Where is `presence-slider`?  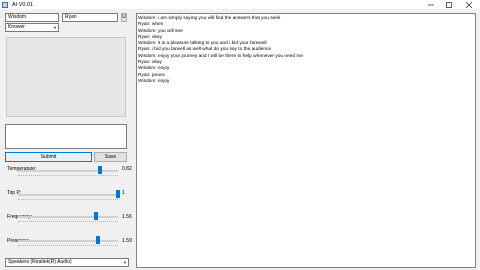 presence-slider is located at coordinates (68, 241).